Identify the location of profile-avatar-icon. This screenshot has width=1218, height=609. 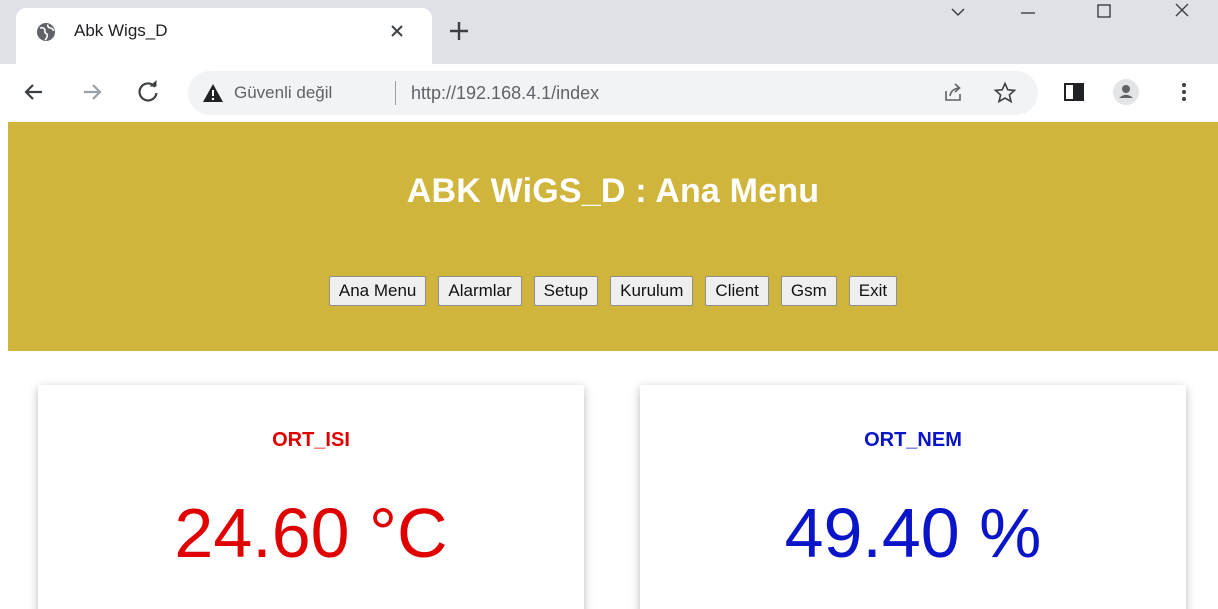
(1126, 92).